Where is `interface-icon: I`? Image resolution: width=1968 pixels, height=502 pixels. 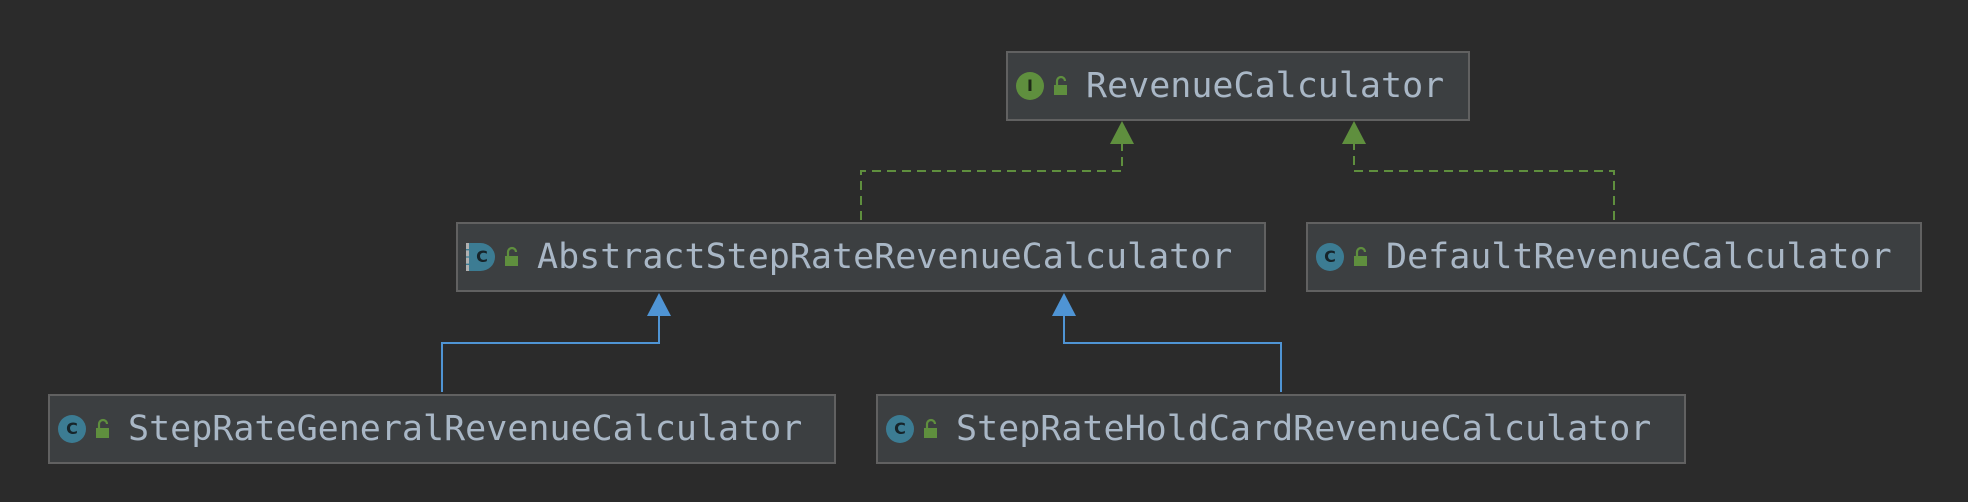
interface-icon: I is located at coordinates (1030, 86).